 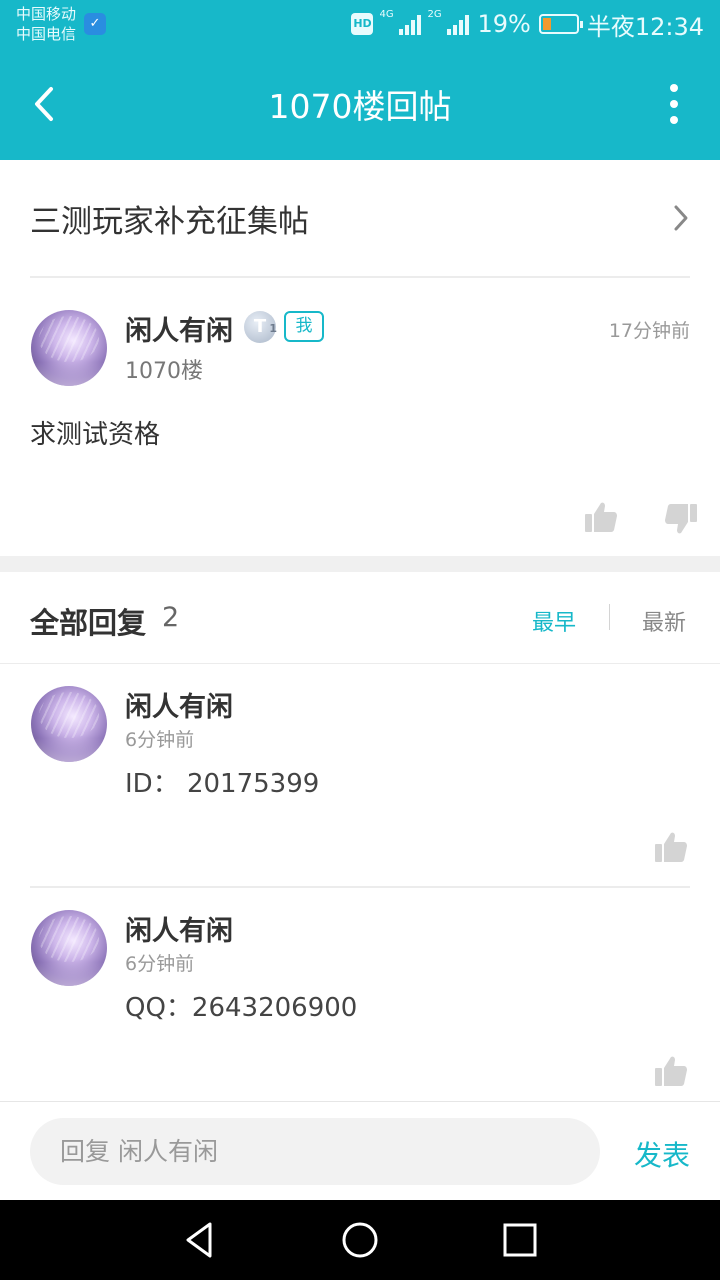 What do you see at coordinates (315, 1151) in the screenshot?
I see `reply-input` at bounding box center [315, 1151].